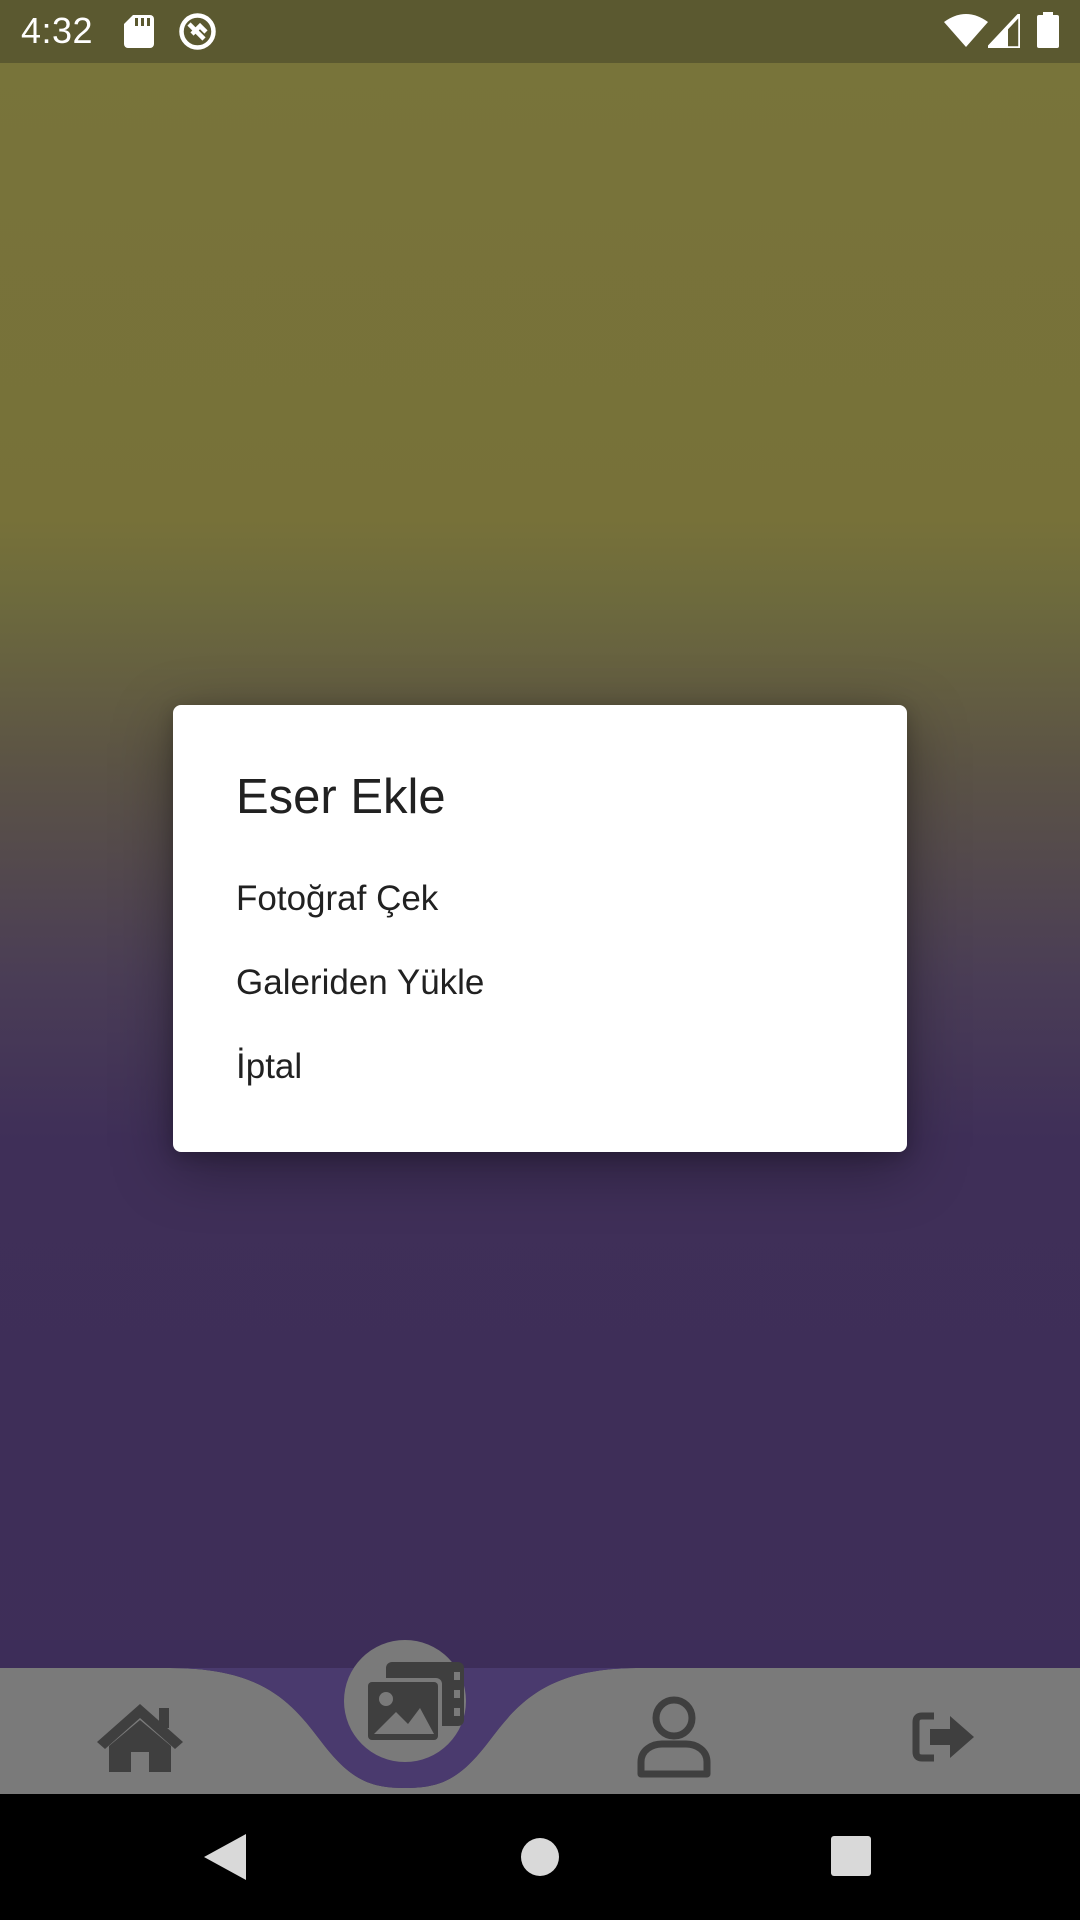  Describe the element at coordinates (540, 1859) in the screenshot. I see `home-circle-icon` at that location.